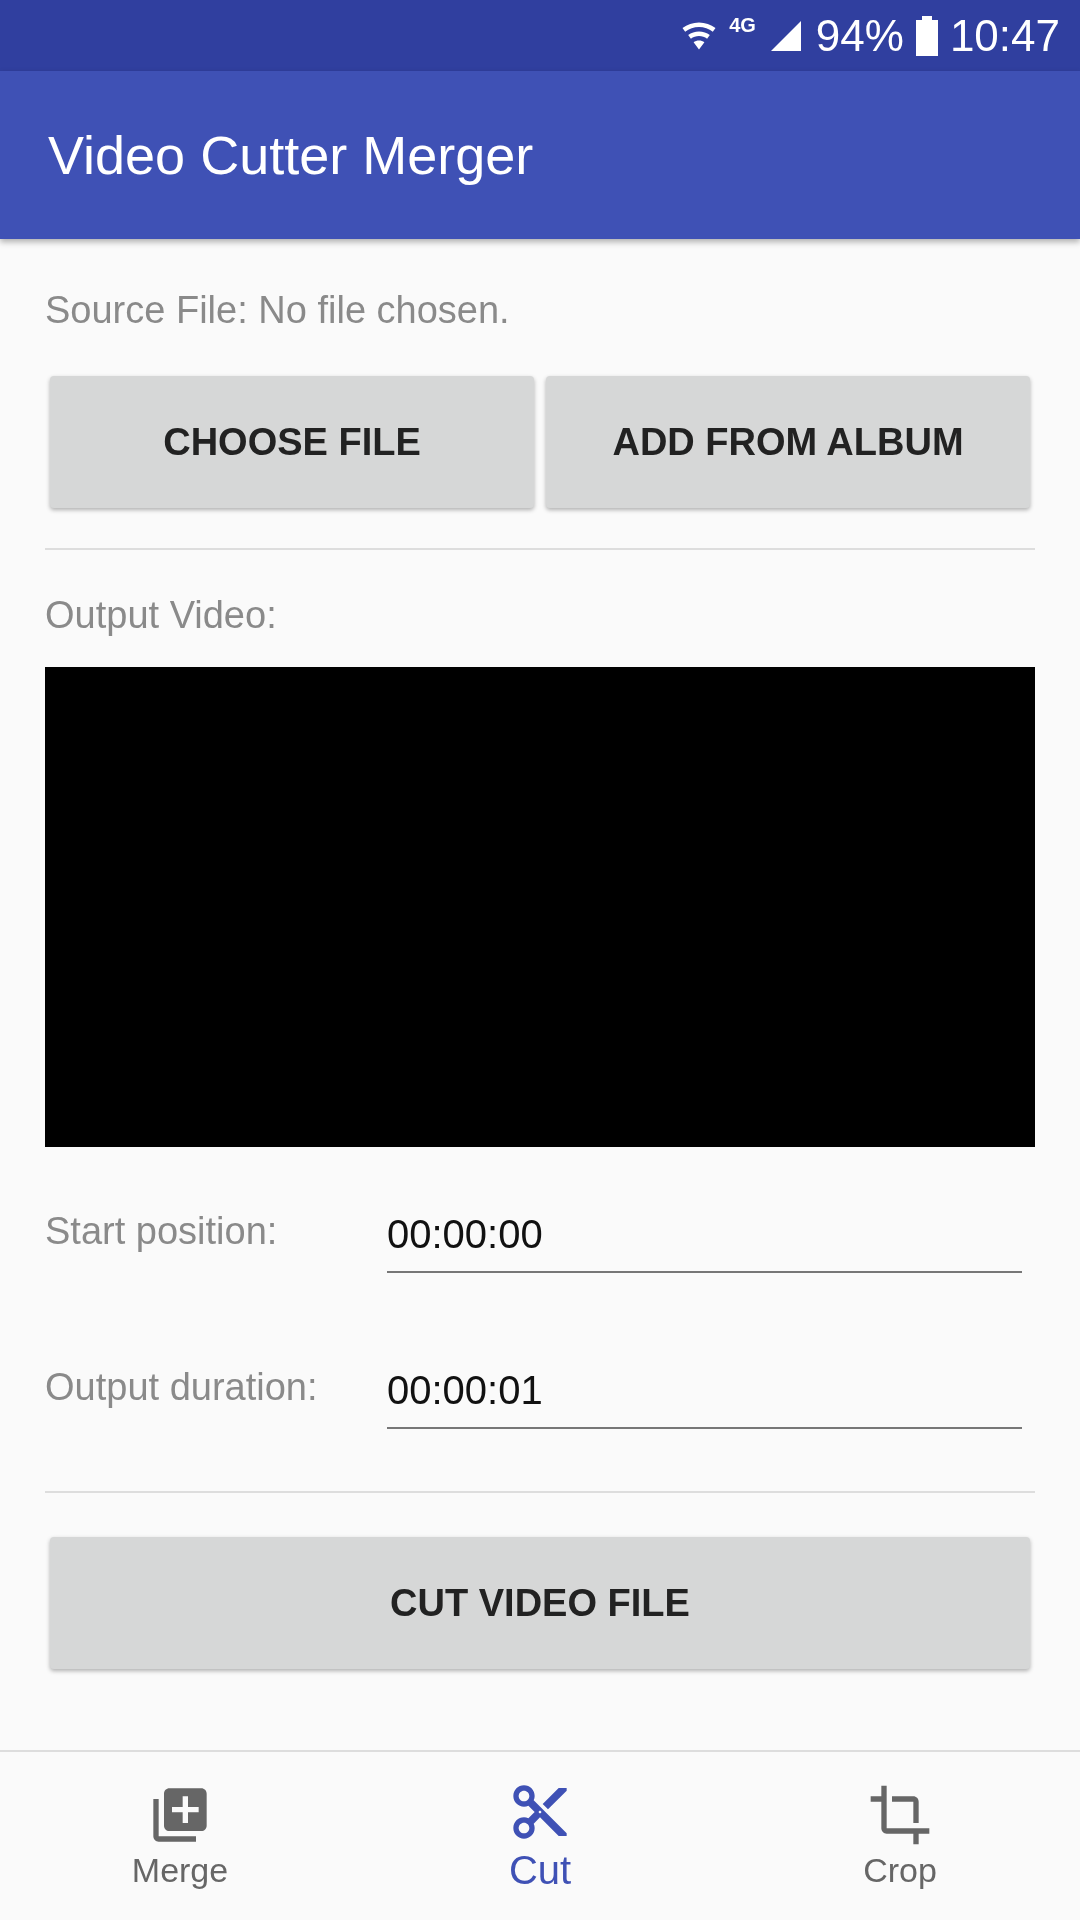  Describe the element at coordinates (788, 442) in the screenshot. I see `source-button: ADD FROM ALBUM` at that location.